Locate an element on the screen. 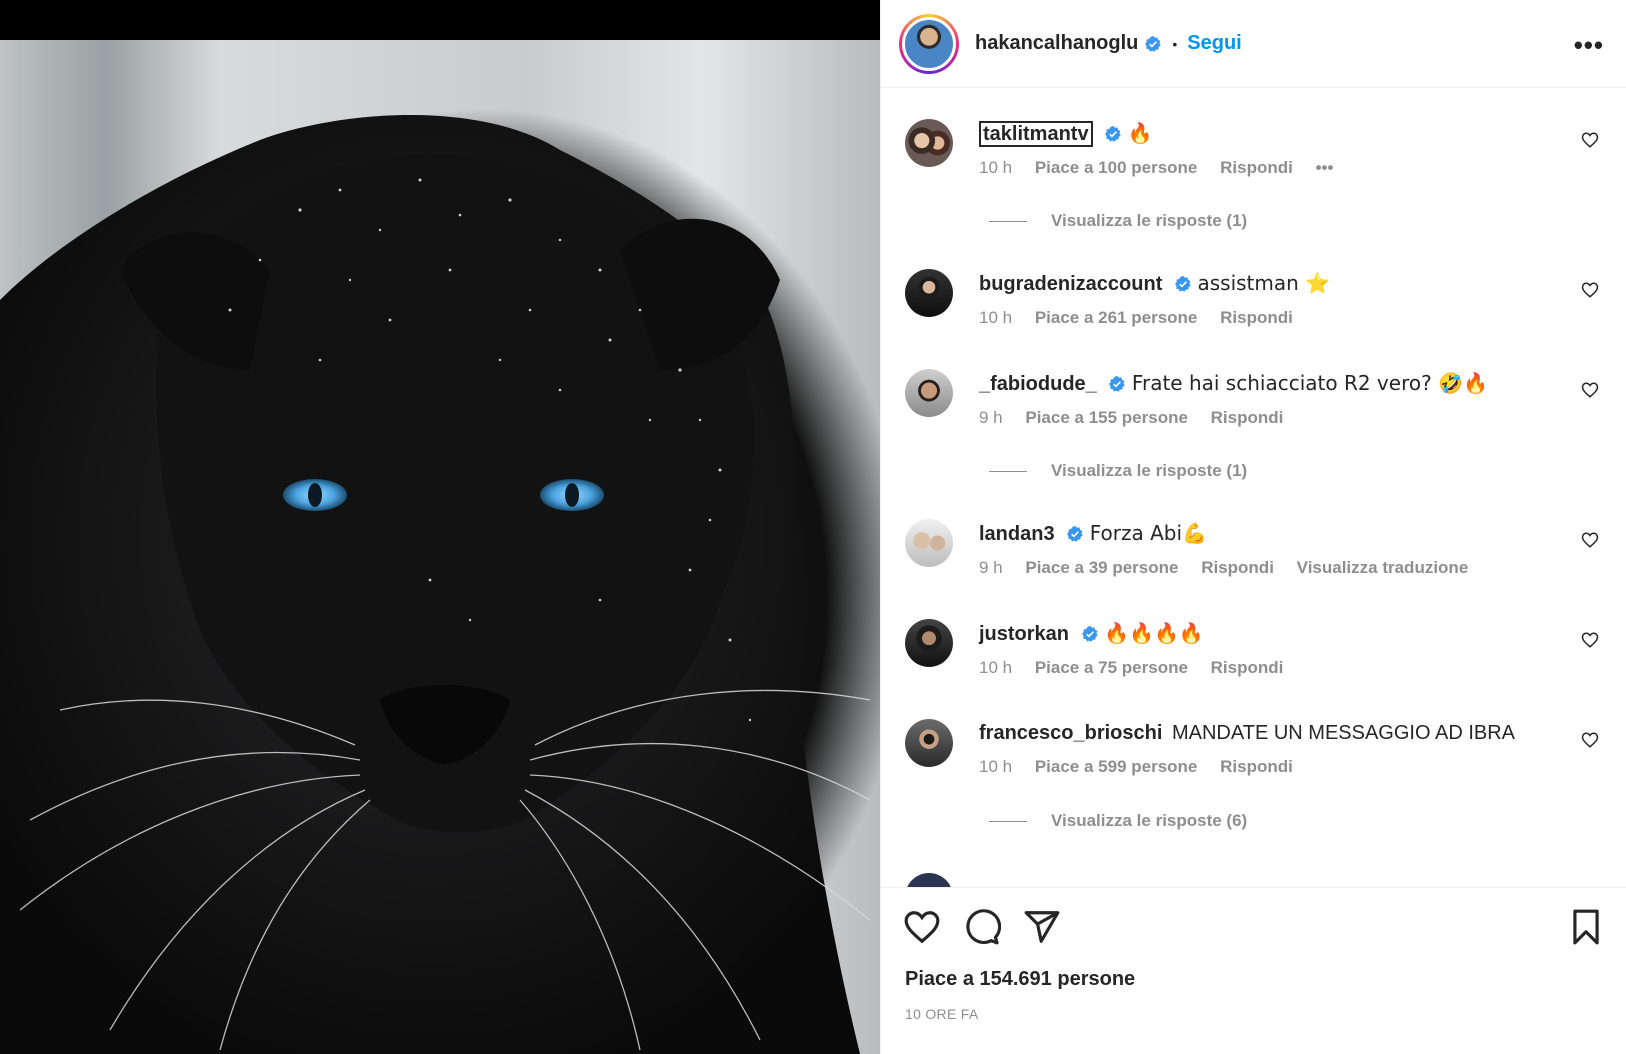 This screenshot has width=1626, height=1054. comment-username: taklitmantv is located at coordinates (1036, 134).